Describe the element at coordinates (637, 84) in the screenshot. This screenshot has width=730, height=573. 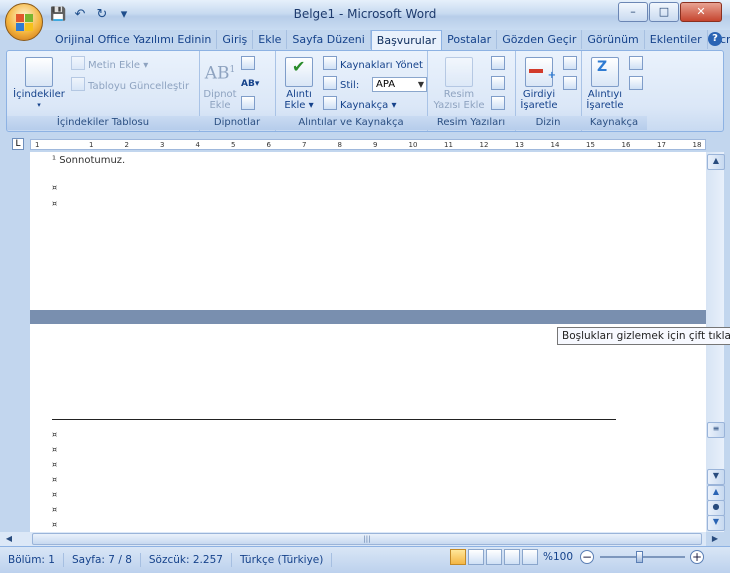
I see `update-authorities-button` at that location.